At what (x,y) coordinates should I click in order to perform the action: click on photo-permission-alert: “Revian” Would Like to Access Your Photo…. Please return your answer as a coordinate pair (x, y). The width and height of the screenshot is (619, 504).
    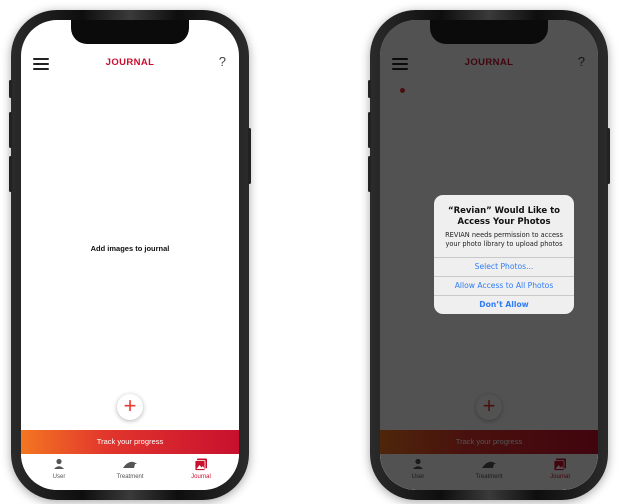
    Looking at the image, I should click on (504, 255).